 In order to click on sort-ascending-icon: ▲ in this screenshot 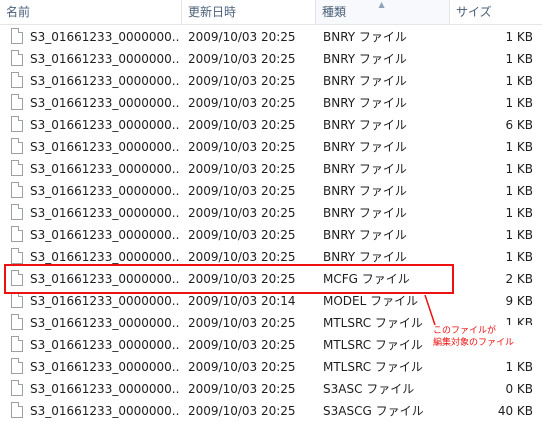, I will do `click(381, 4)`.